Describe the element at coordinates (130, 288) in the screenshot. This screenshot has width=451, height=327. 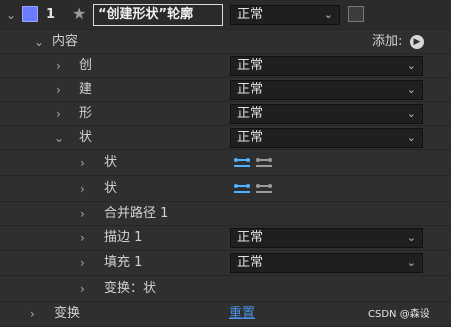
I see `group-transform-label: 变换：状` at that location.